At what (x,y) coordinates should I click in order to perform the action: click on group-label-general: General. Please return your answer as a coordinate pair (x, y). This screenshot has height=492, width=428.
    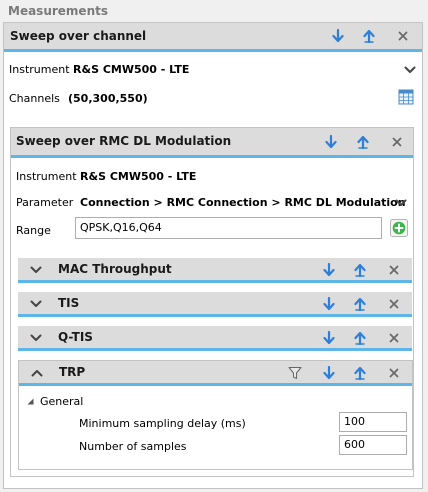
    Looking at the image, I should click on (62, 401).